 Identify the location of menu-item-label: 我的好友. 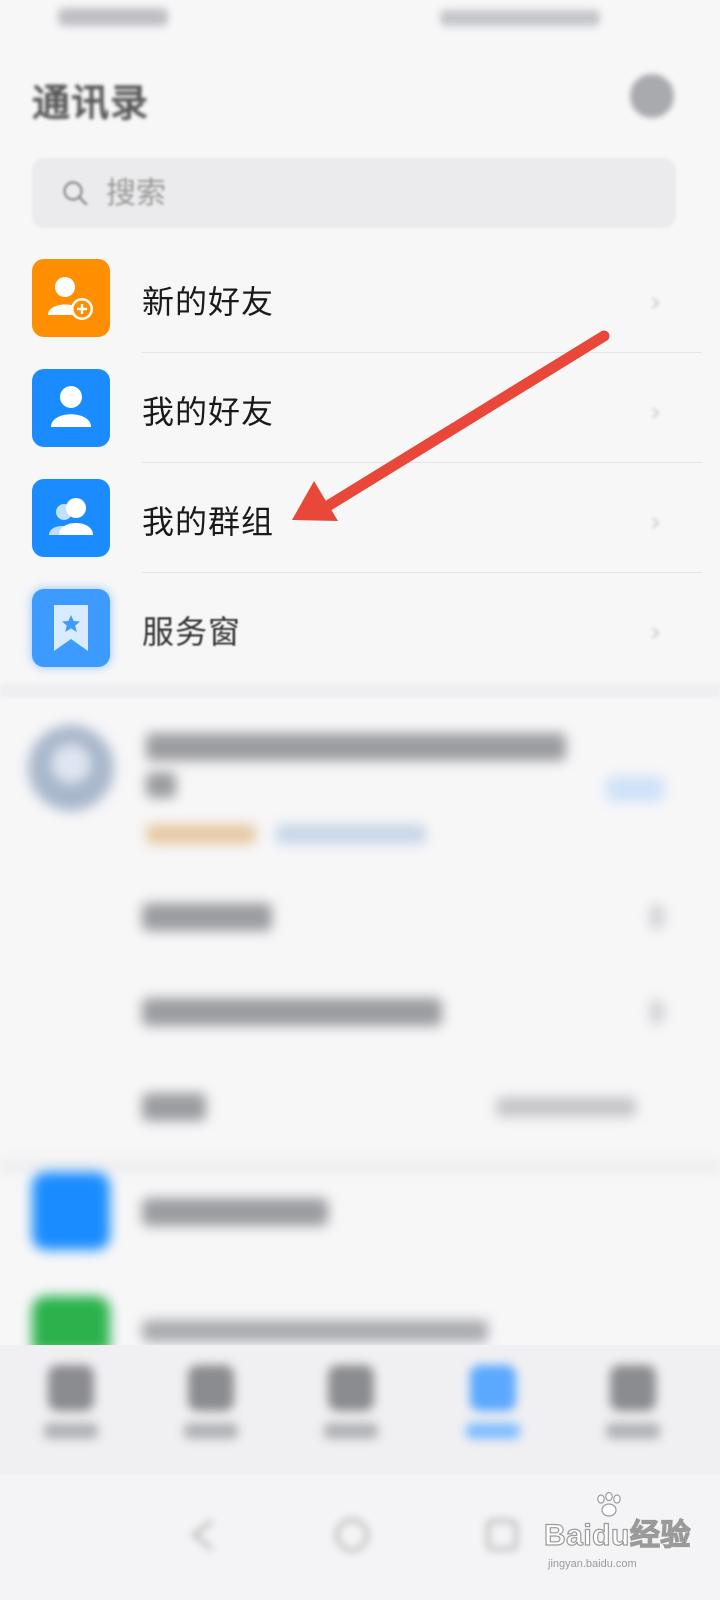
(208, 412).